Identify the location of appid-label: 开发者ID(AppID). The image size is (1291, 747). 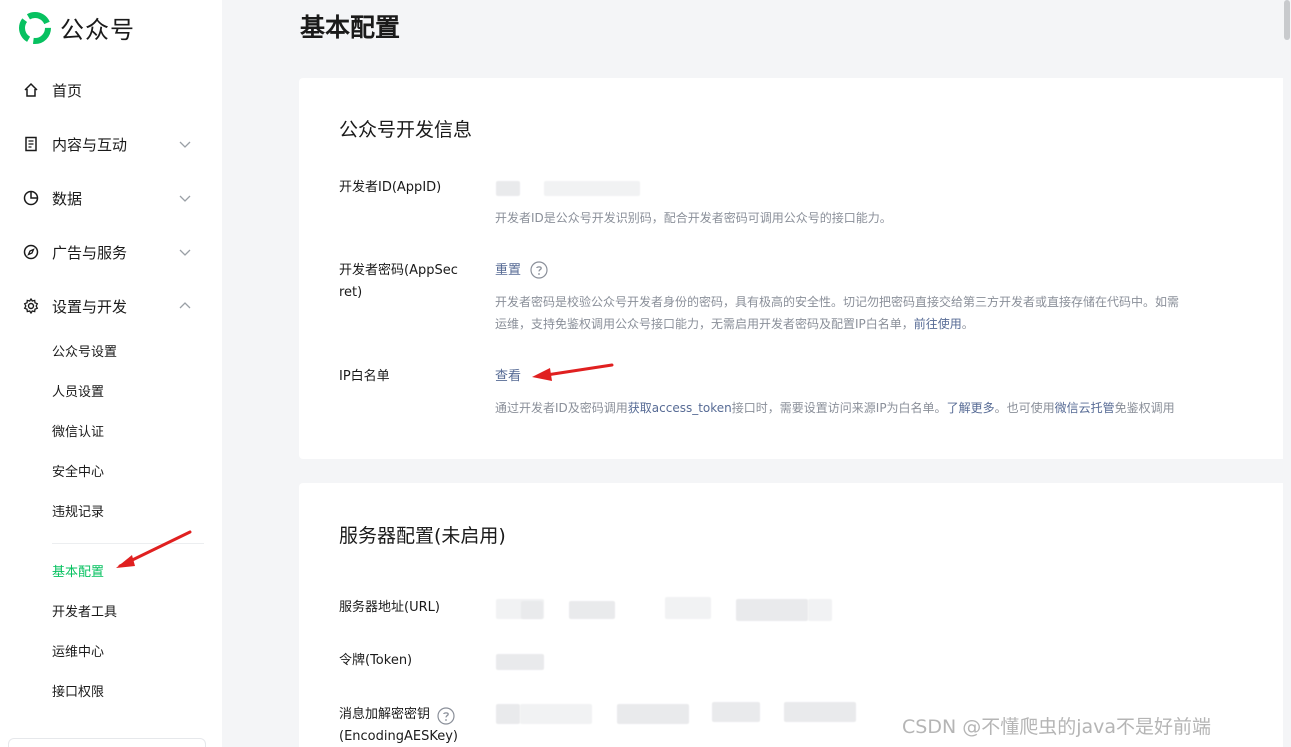
(390, 187).